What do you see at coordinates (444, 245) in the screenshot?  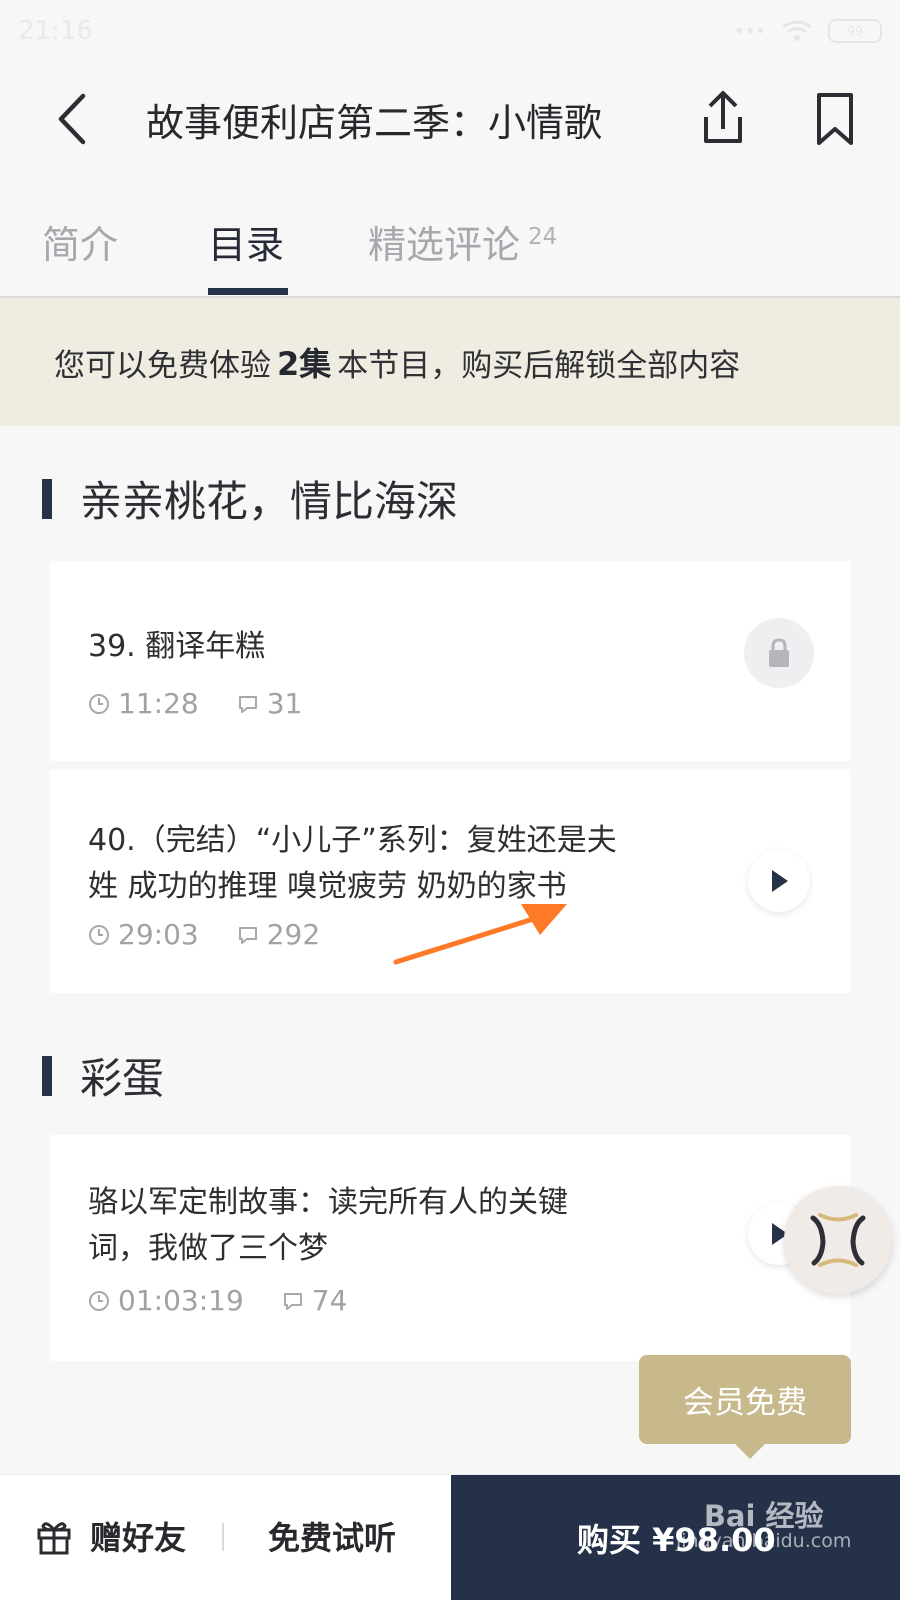 I see `tab-label: 精选评论` at bounding box center [444, 245].